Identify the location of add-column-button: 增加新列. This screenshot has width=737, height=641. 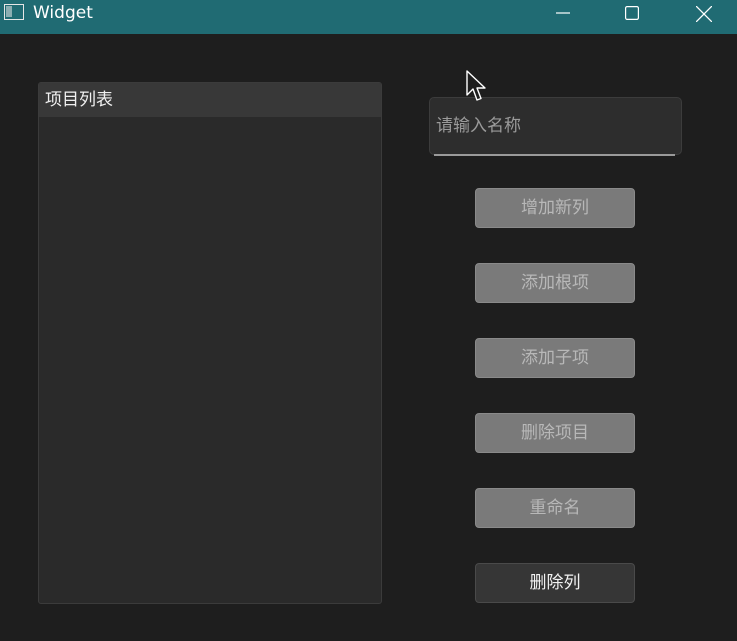
(555, 208).